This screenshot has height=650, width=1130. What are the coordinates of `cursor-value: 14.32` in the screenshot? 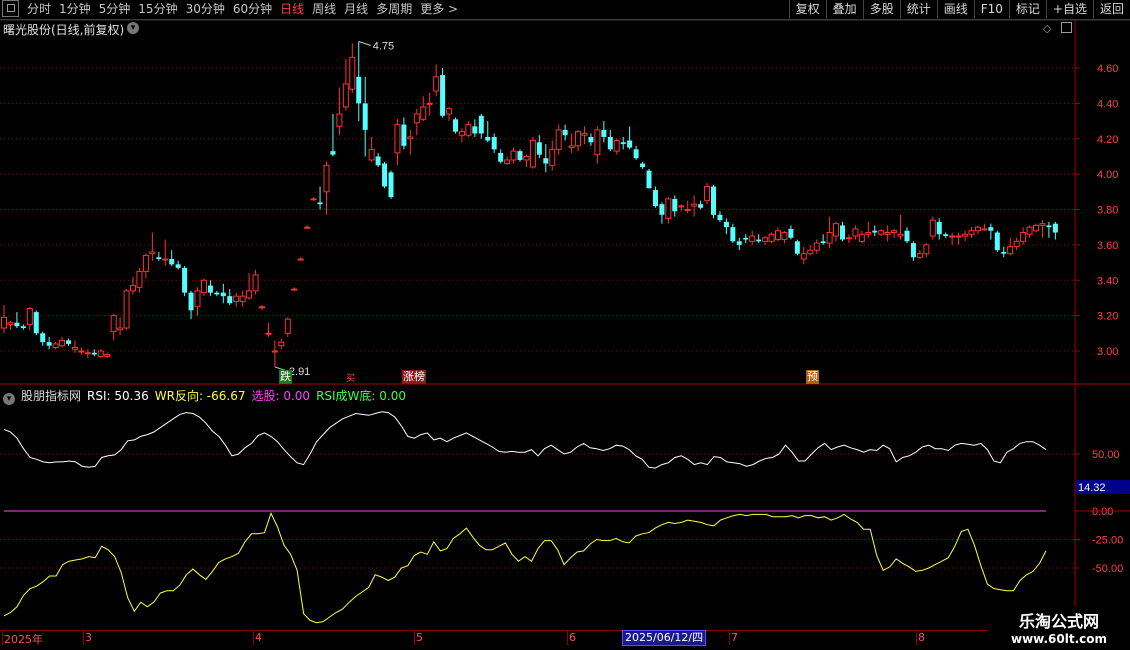 It's located at (1092, 488).